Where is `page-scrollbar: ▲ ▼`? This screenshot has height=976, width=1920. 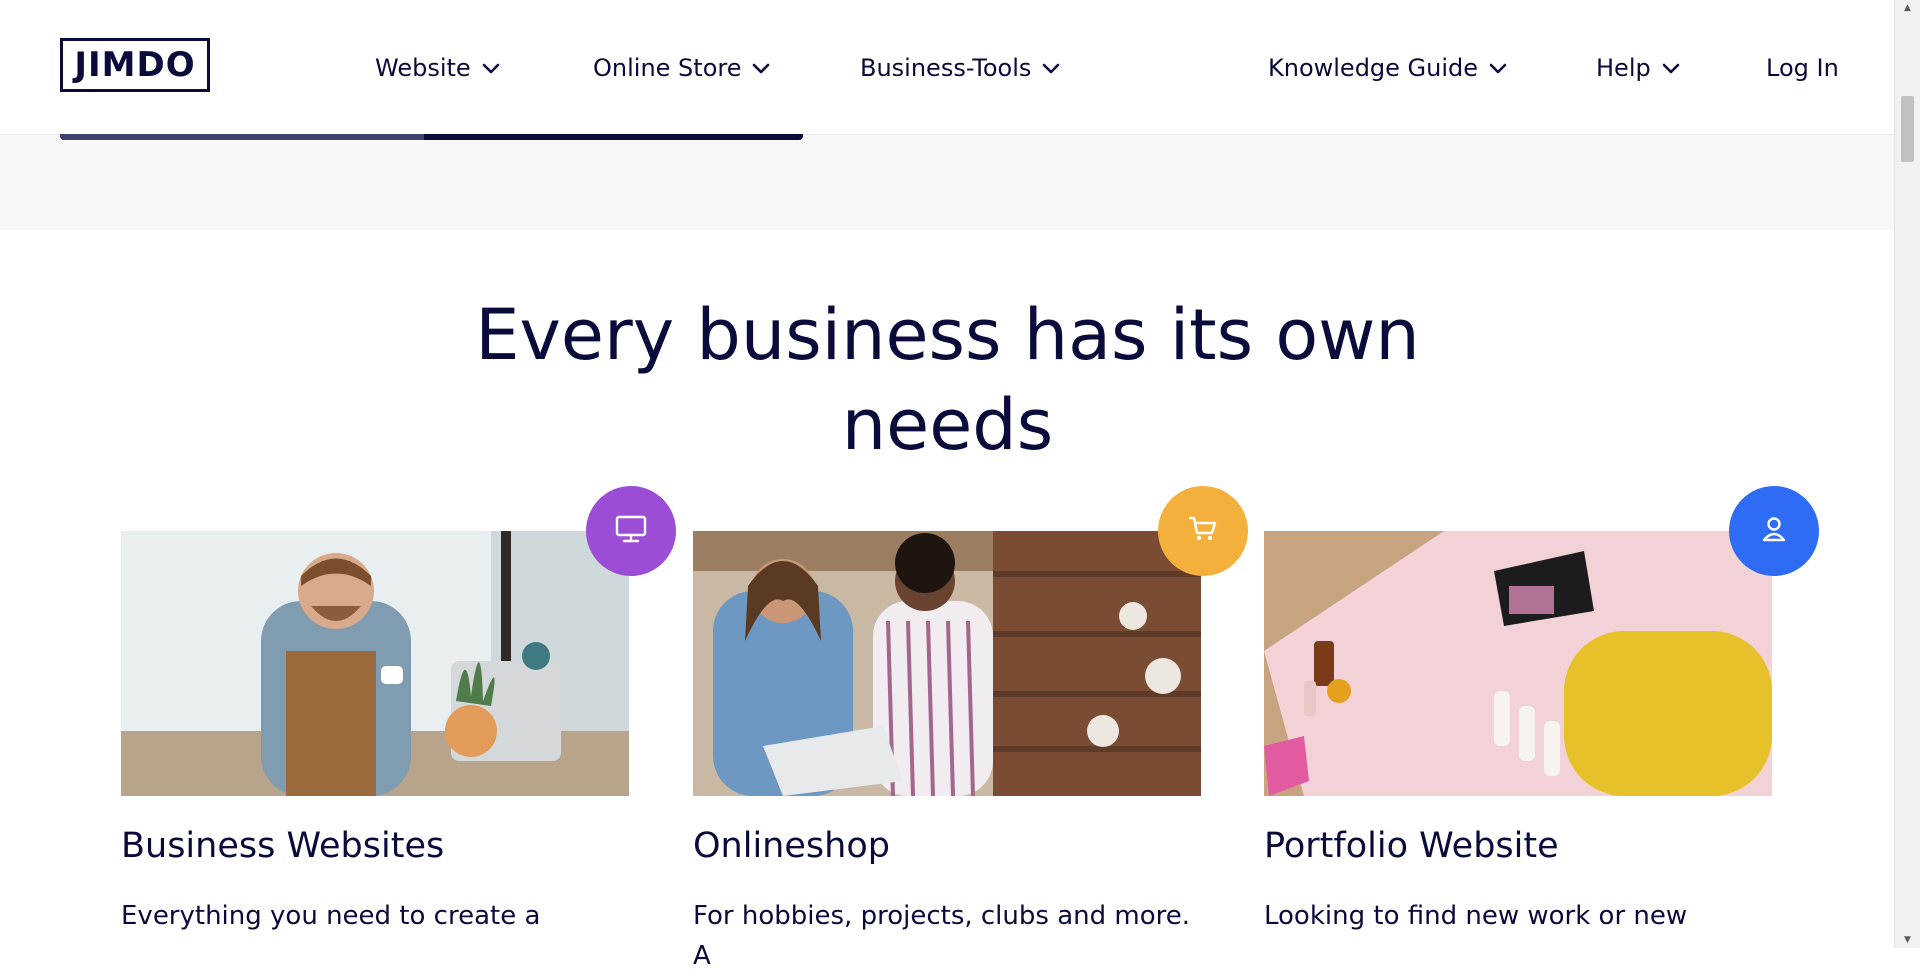 page-scrollbar: ▲ ▼ is located at coordinates (1907, 474).